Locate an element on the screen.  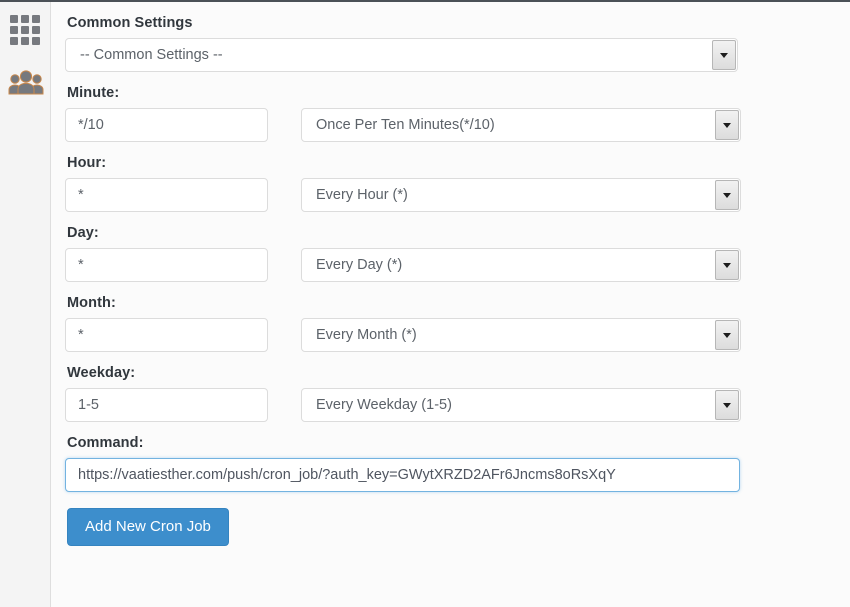
weekday-input is located at coordinates (166, 405).